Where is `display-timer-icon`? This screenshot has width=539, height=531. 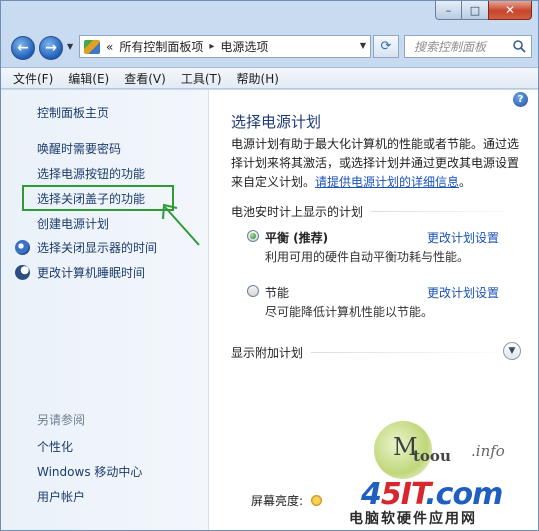
display-timer-icon is located at coordinates (22, 247).